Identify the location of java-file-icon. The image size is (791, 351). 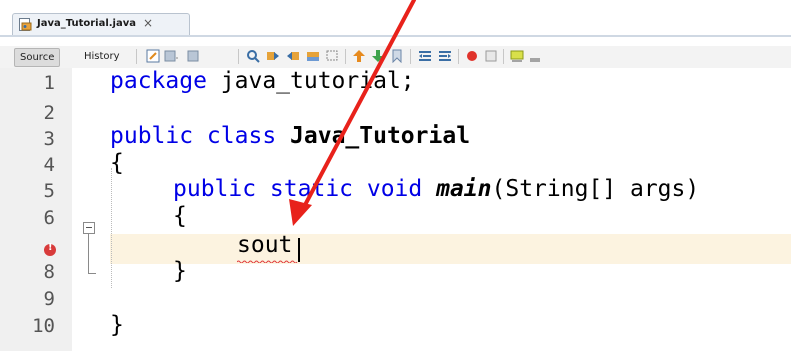
(25, 24).